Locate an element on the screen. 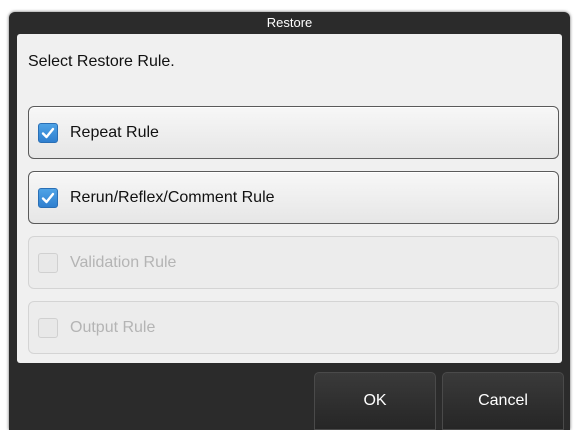 Image resolution: width=576 pixels, height=430 pixels. rerun-reflex-comment-rule-checkbox is located at coordinates (48, 198).